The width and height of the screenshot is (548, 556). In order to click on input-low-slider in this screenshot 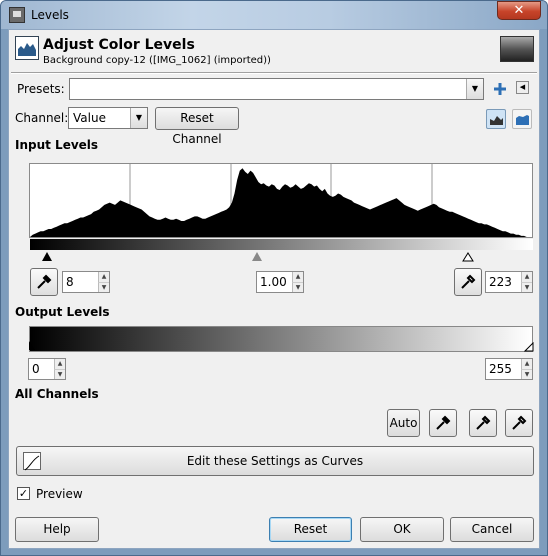, I will do `click(47, 256)`.